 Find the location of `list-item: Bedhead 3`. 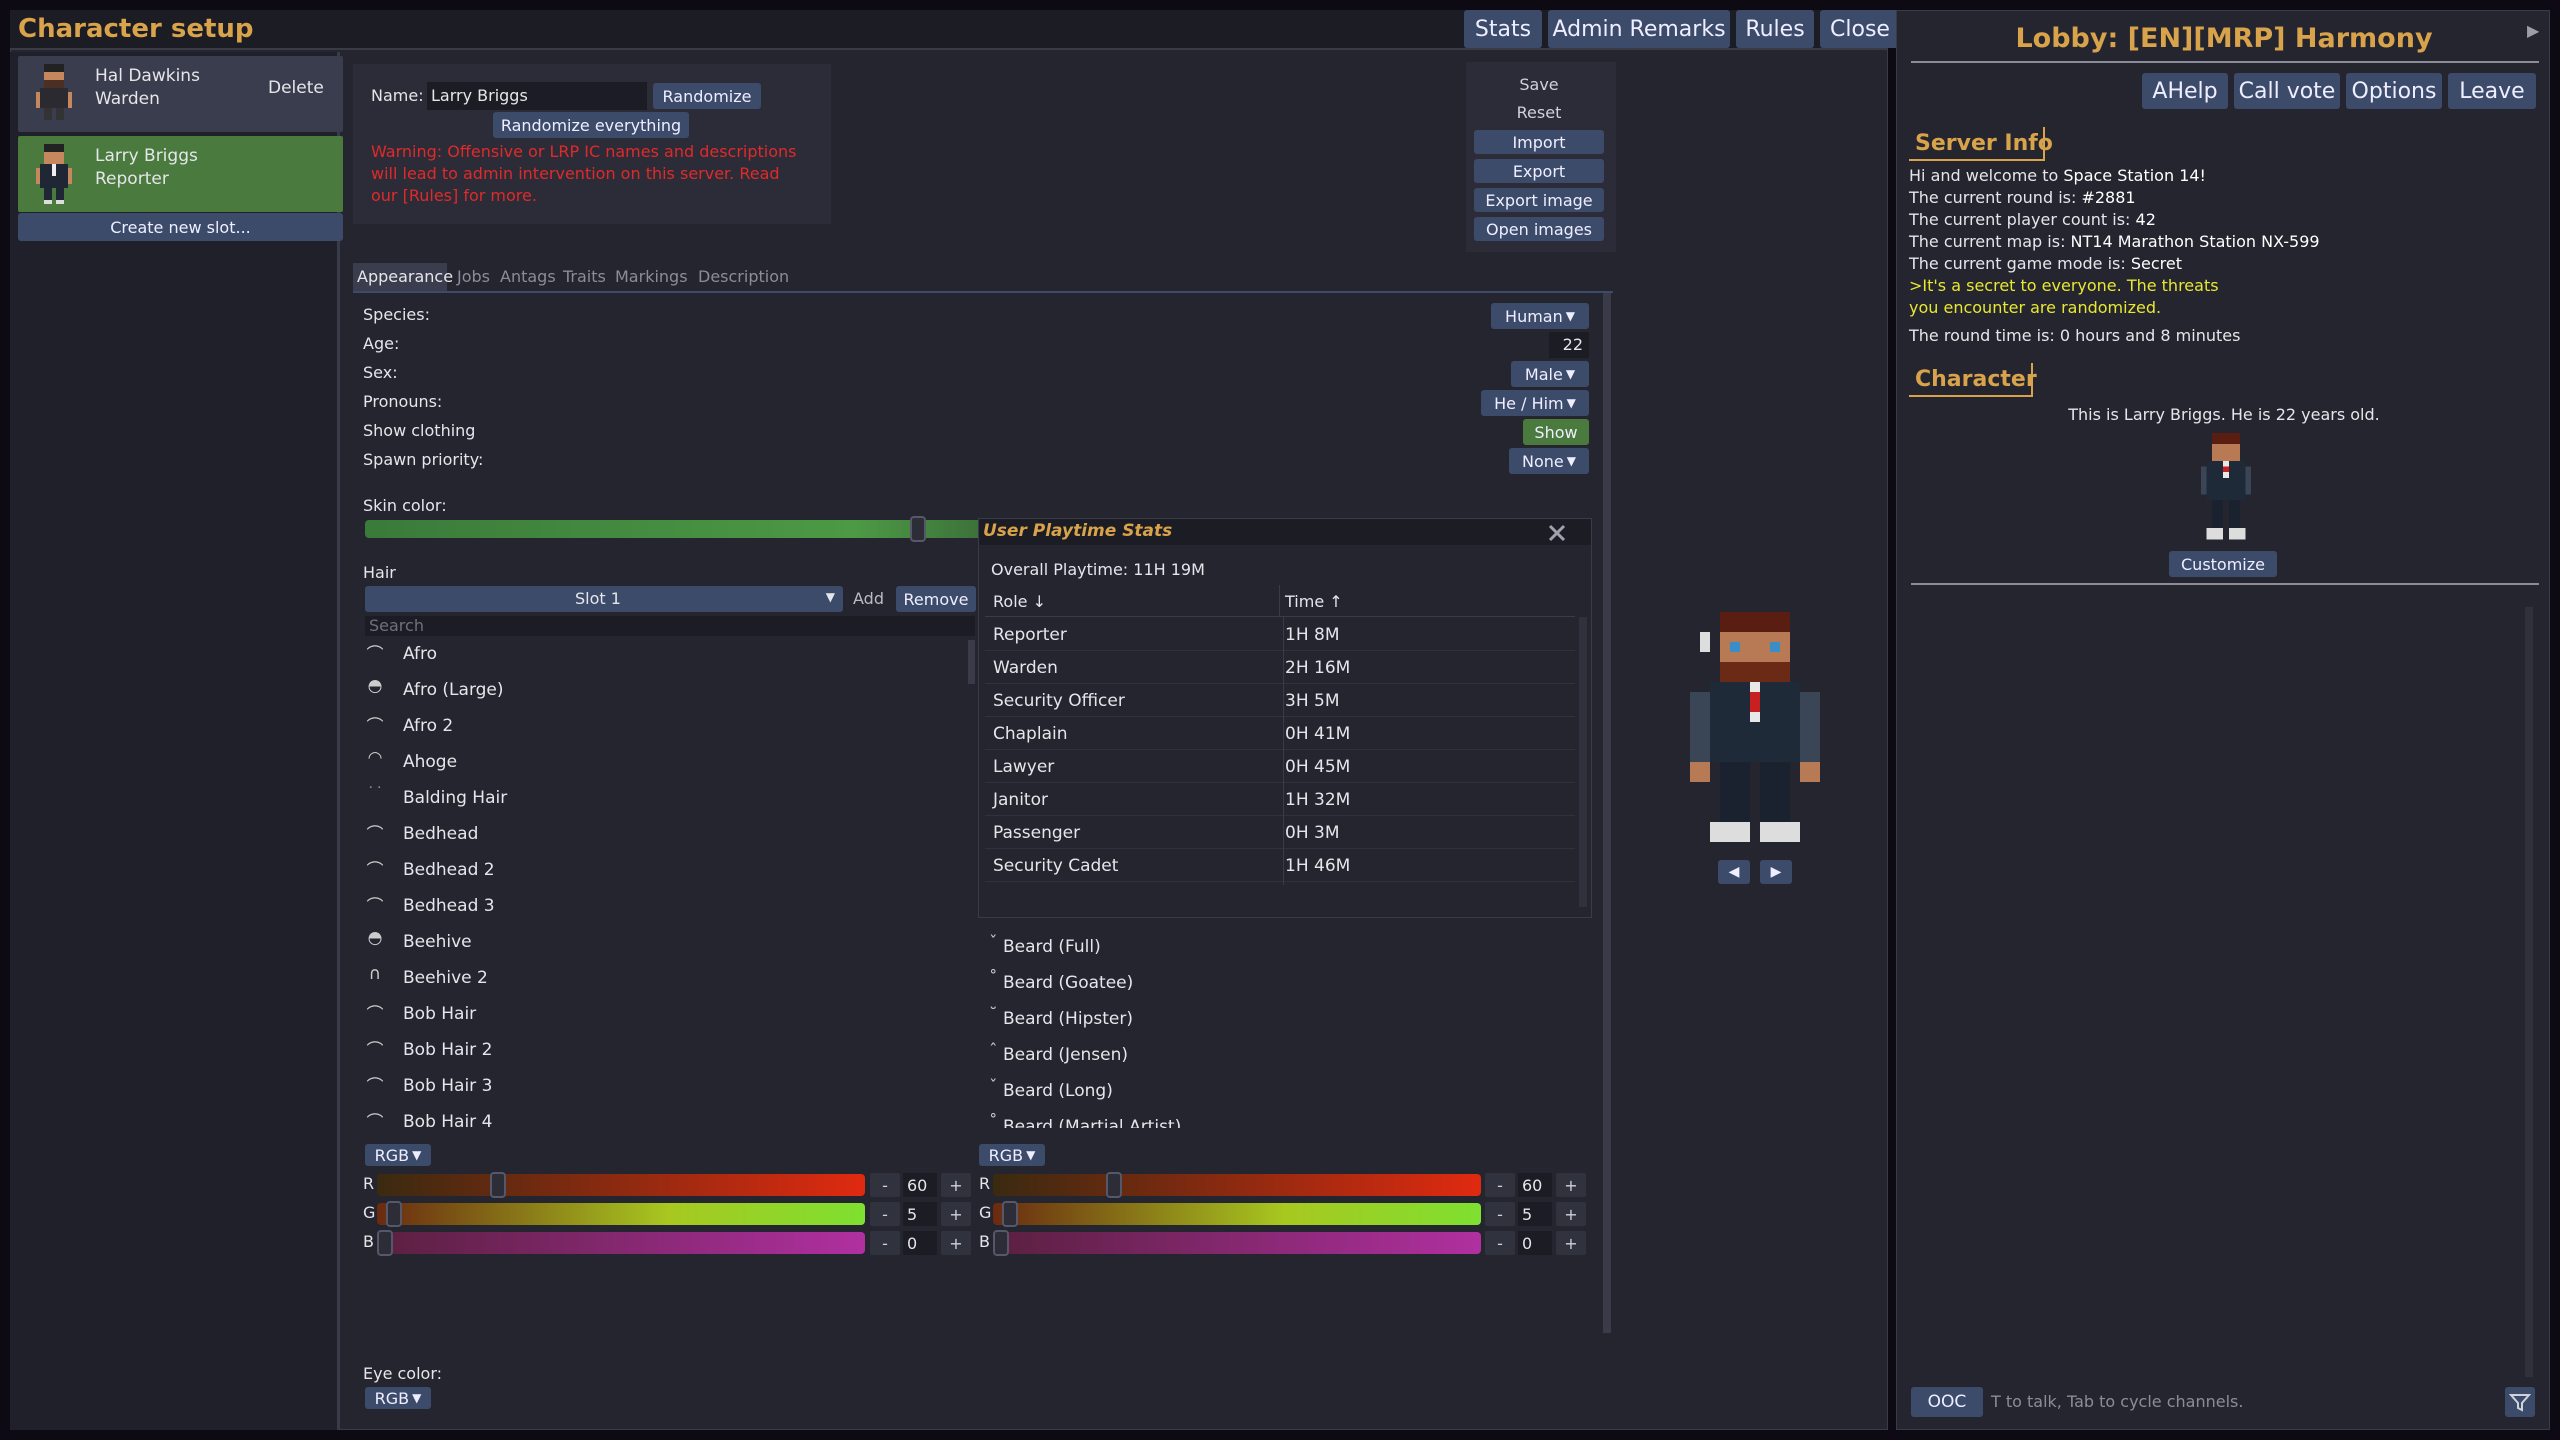

list-item: Bedhead 3 is located at coordinates (449, 906).